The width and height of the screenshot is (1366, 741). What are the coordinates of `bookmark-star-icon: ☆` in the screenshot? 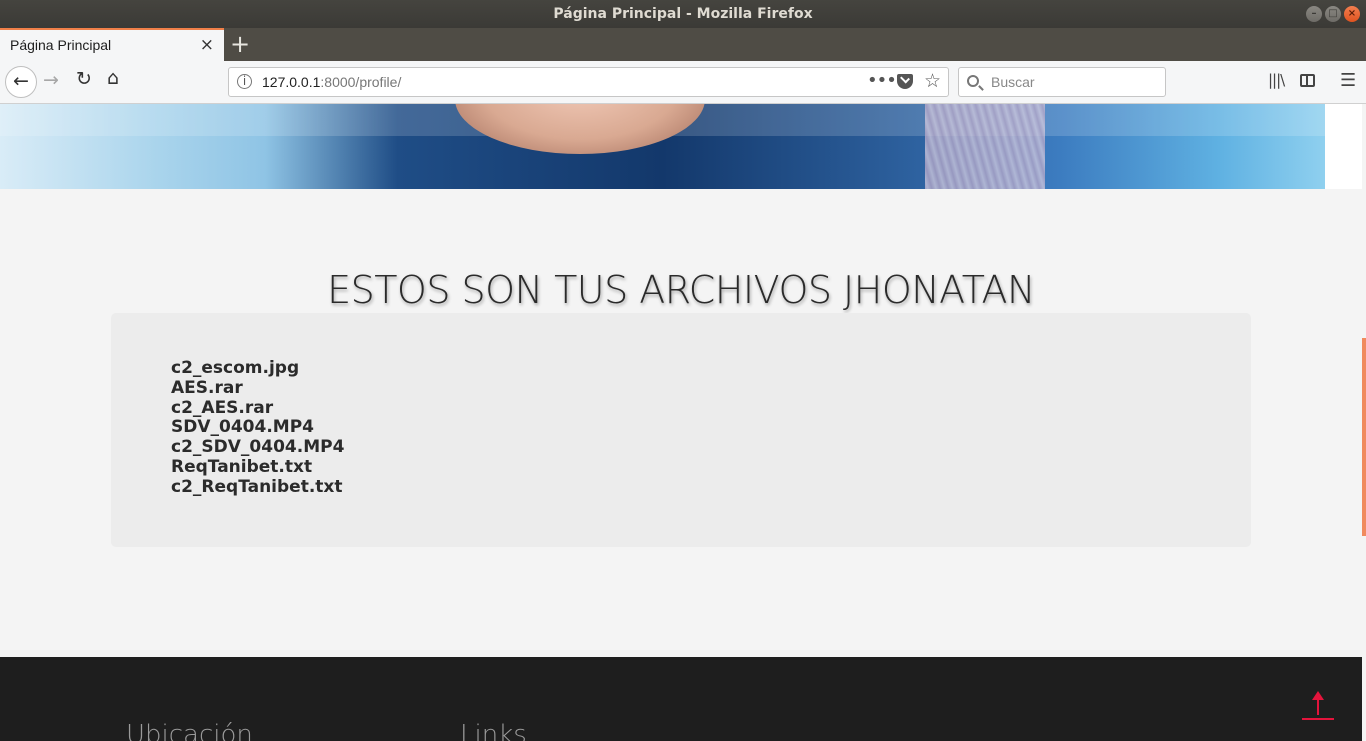 It's located at (932, 81).